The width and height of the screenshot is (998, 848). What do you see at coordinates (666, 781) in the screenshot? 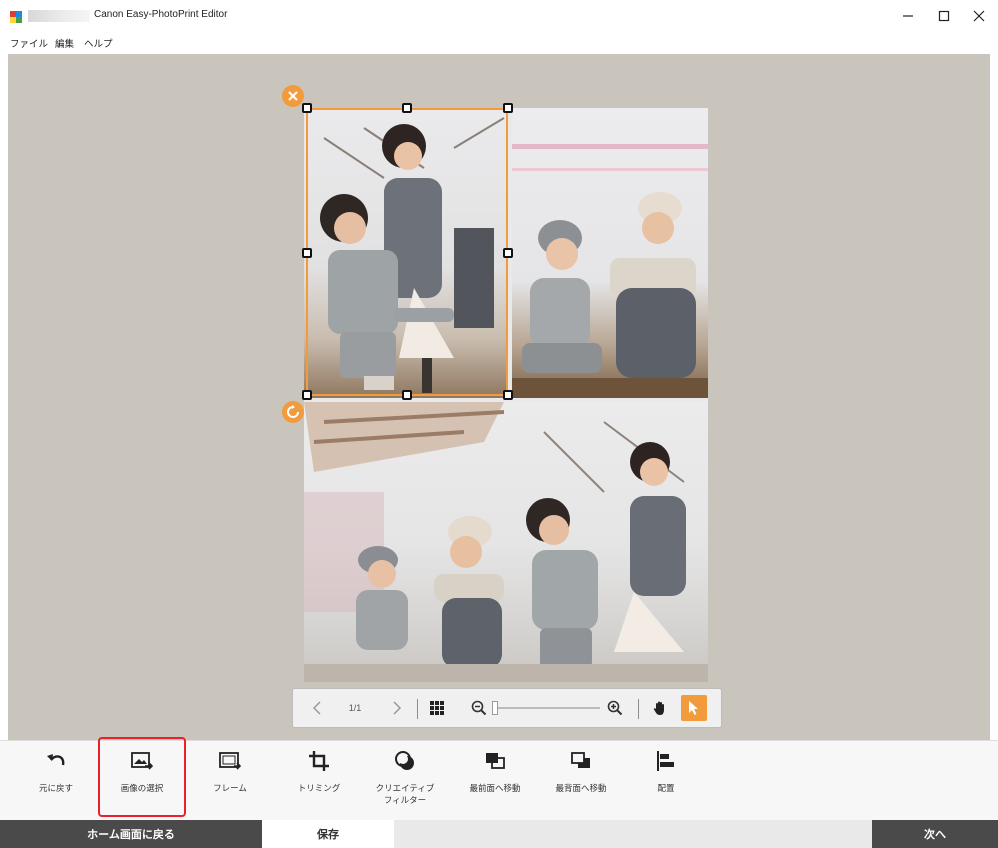
I see `align-button: 配置` at bounding box center [666, 781].